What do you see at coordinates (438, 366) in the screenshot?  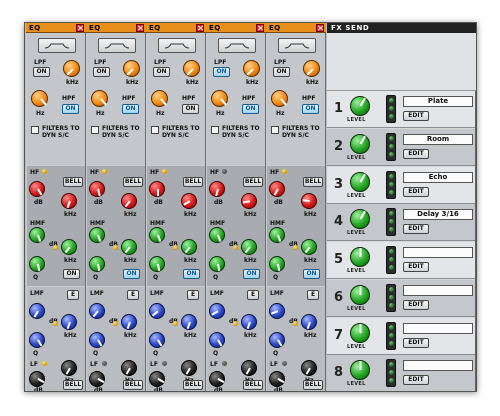 I see `fx-send-name` at bounding box center [438, 366].